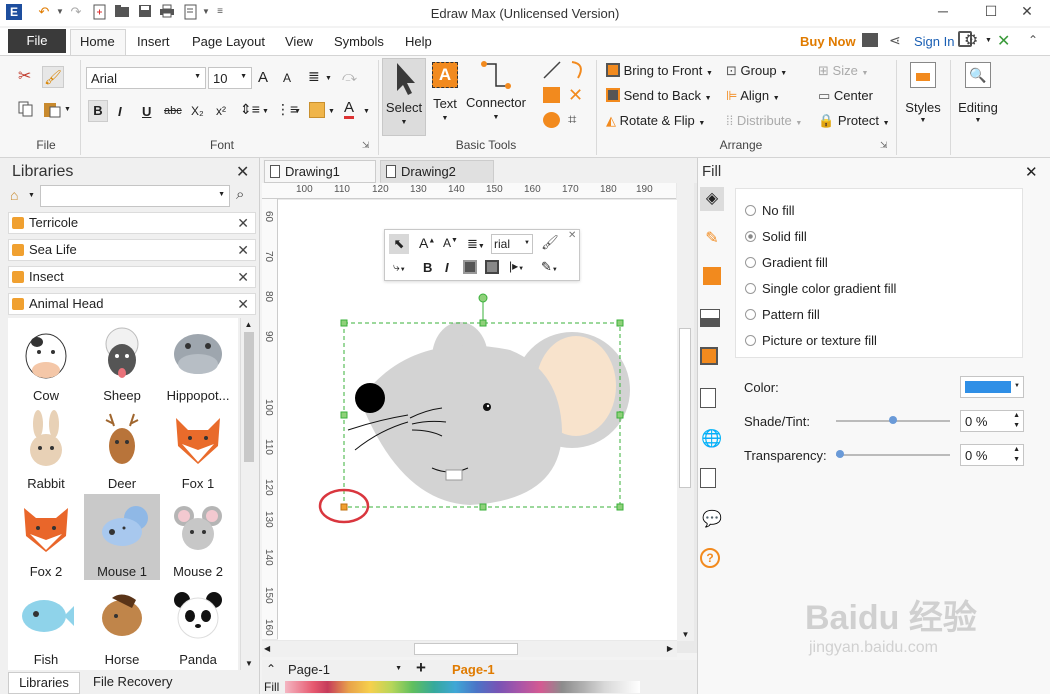 This screenshot has width=1050, height=694. I want to click on library-category-terricole: Terricole ✕, so click(132, 223).